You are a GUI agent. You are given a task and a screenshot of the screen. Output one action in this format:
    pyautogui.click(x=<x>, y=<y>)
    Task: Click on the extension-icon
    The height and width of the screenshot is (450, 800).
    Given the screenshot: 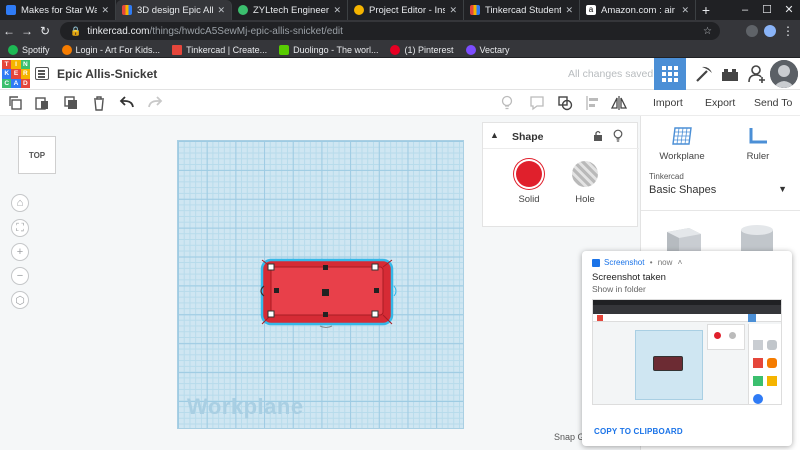 What is the action you would take?
    pyautogui.click(x=752, y=31)
    